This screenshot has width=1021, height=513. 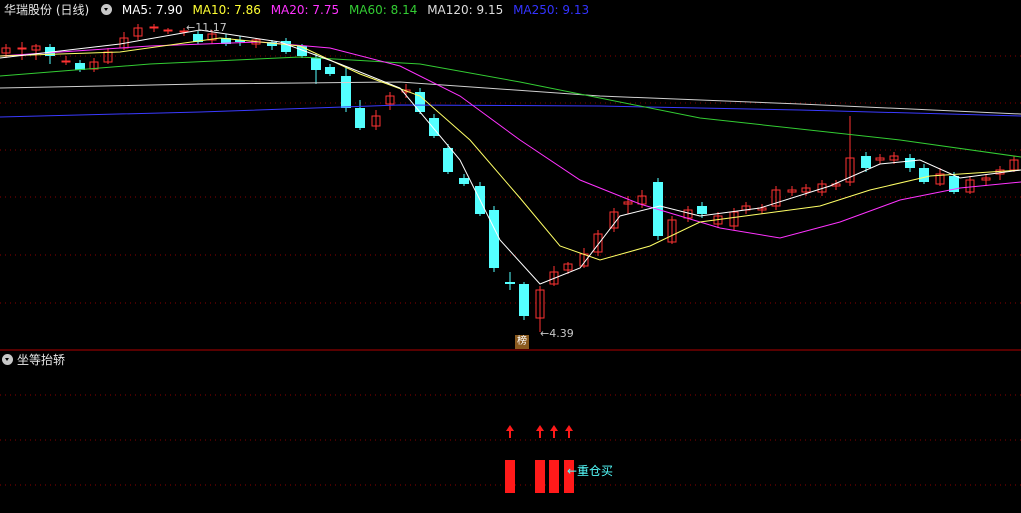 I want to click on buy-signal-label: ←重仓买, so click(x=590, y=471).